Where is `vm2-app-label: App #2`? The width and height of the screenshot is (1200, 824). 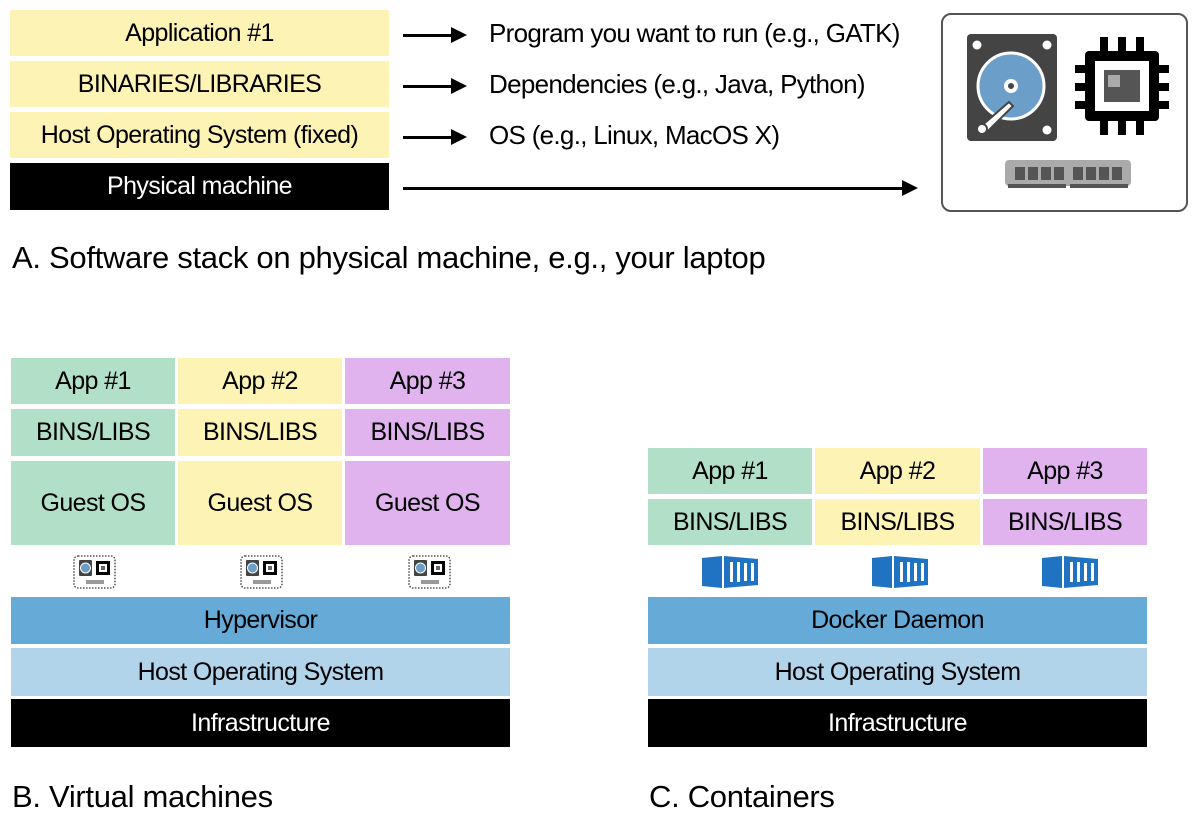 vm2-app-label: App #2 is located at coordinates (260, 380).